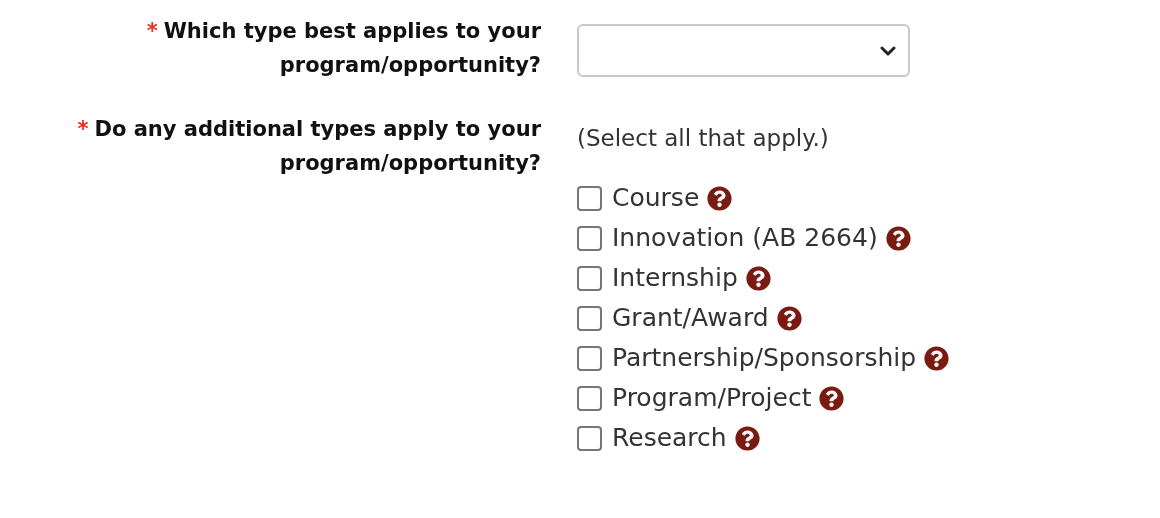  Describe the element at coordinates (343, 48) in the screenshot. I see `question-label: * Which type best applies to your program/opportunity?` at that location.